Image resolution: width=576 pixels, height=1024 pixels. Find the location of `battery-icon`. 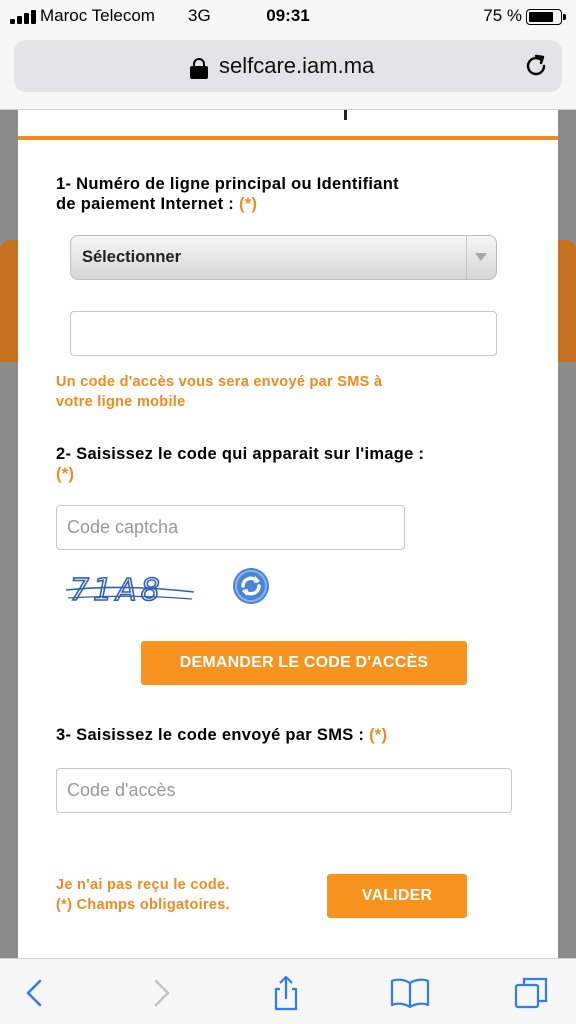

battery-icon is located at coordinates (546, 17).